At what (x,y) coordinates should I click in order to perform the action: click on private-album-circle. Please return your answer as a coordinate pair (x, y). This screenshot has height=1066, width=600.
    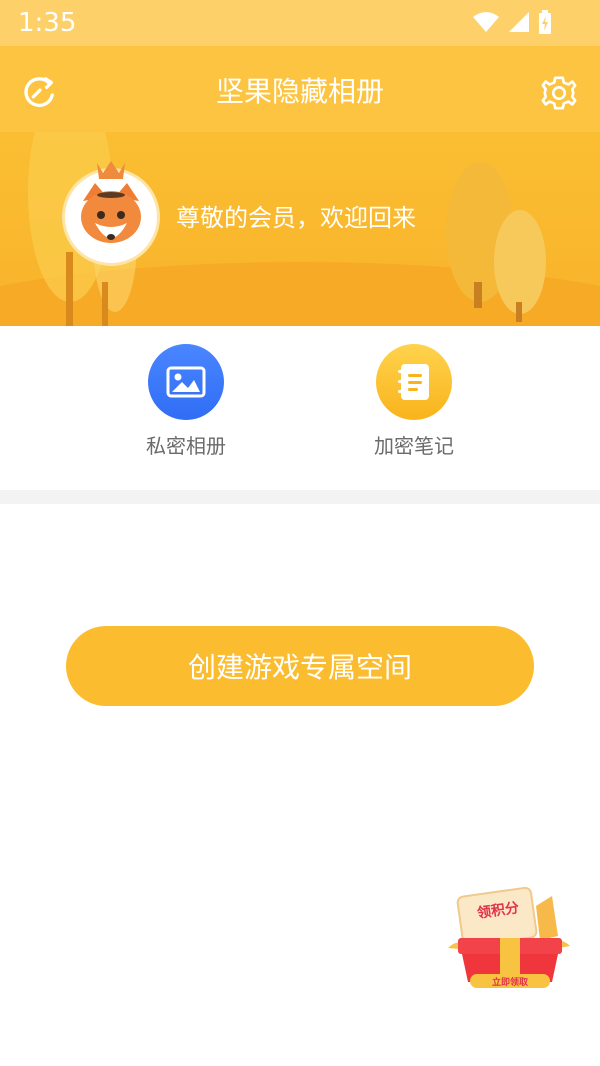
    Looking at the image, I should click on (186, 382).